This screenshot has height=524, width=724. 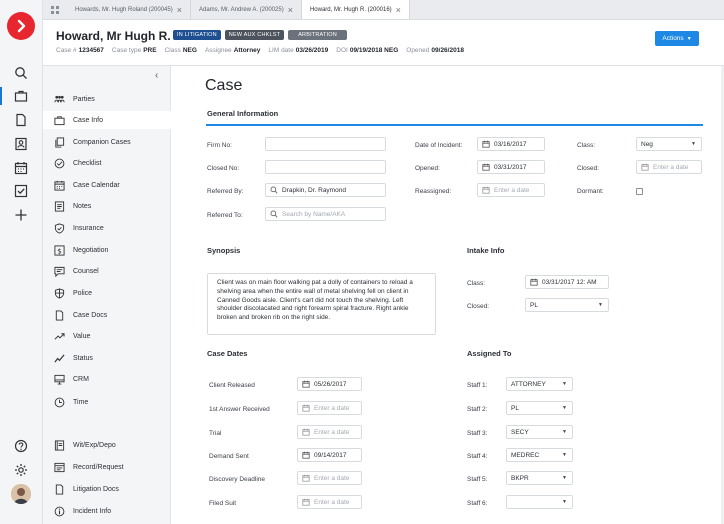 What do you see at coordinates (511, 167) in the screenshot?
I see `opened-input: 03/31/2017` at bounding box center [511, 167].